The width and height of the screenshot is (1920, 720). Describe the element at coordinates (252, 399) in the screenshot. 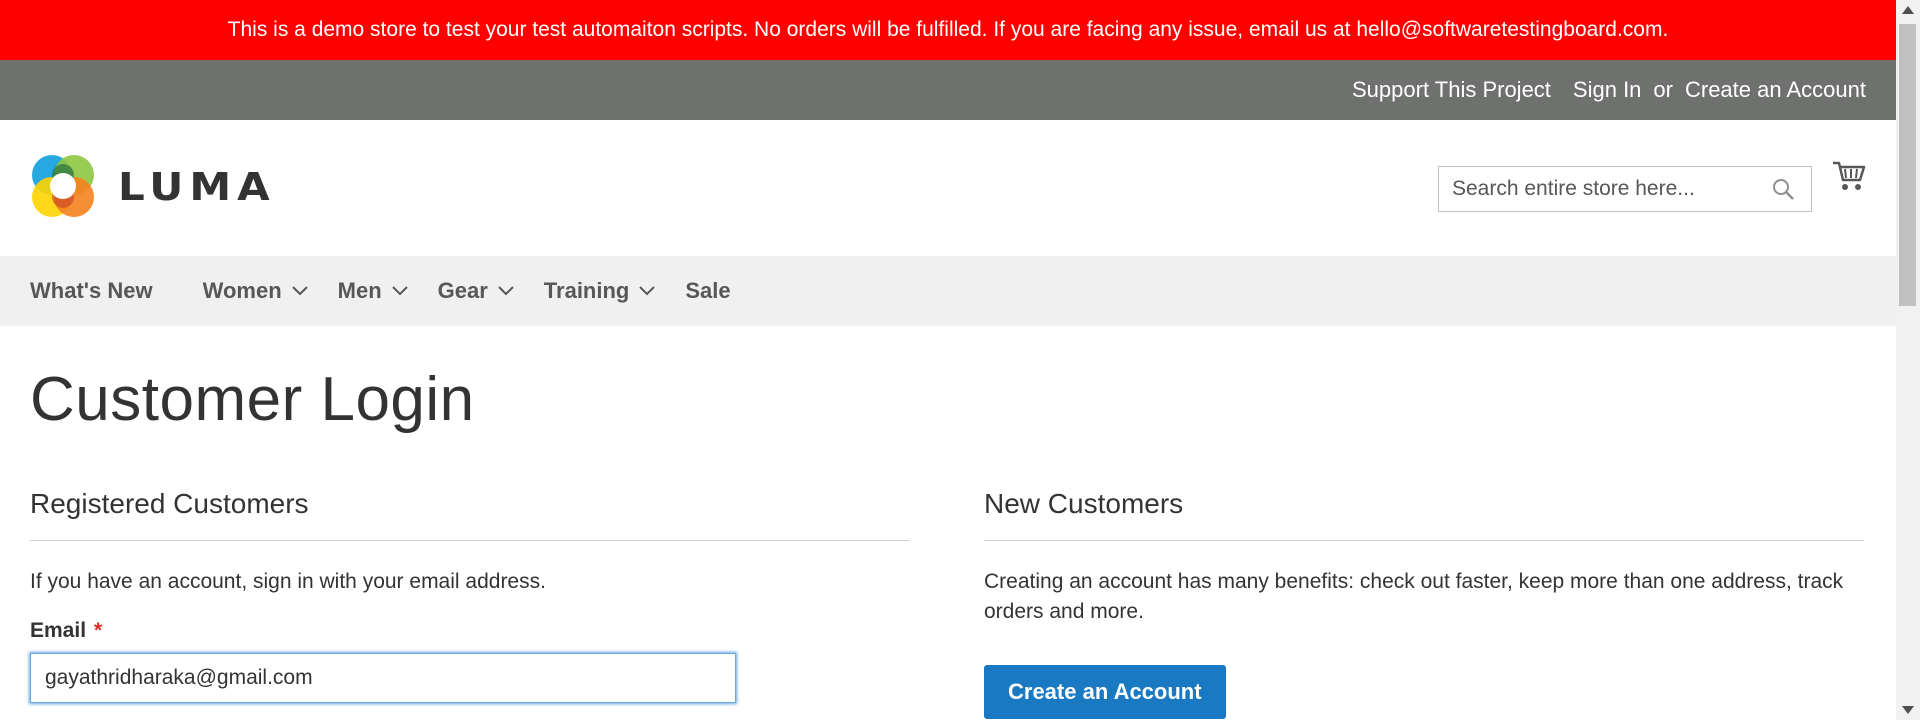

I see `page-title: Customer Login` at that location.